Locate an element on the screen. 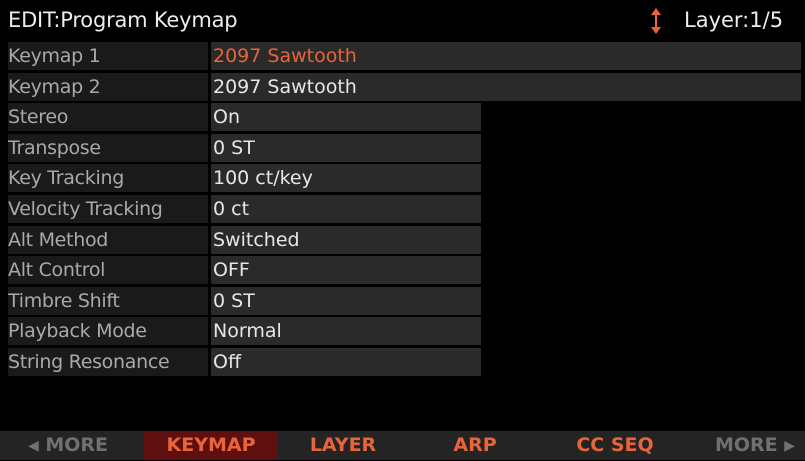 This screenshot has height=461, width=805. param-label: Keymap 2 is located at coordinates (108, 86).